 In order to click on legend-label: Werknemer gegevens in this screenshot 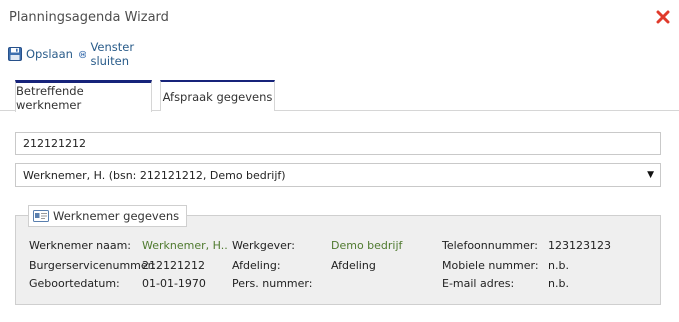, I will do `click(116, 216)`.